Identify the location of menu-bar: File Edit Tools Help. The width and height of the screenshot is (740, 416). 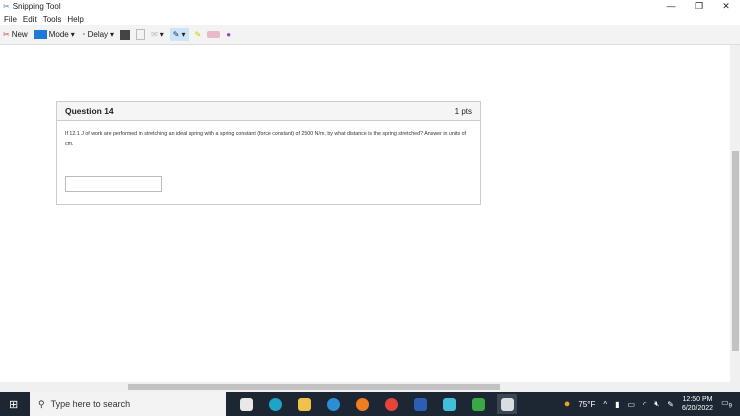
(370, 19).